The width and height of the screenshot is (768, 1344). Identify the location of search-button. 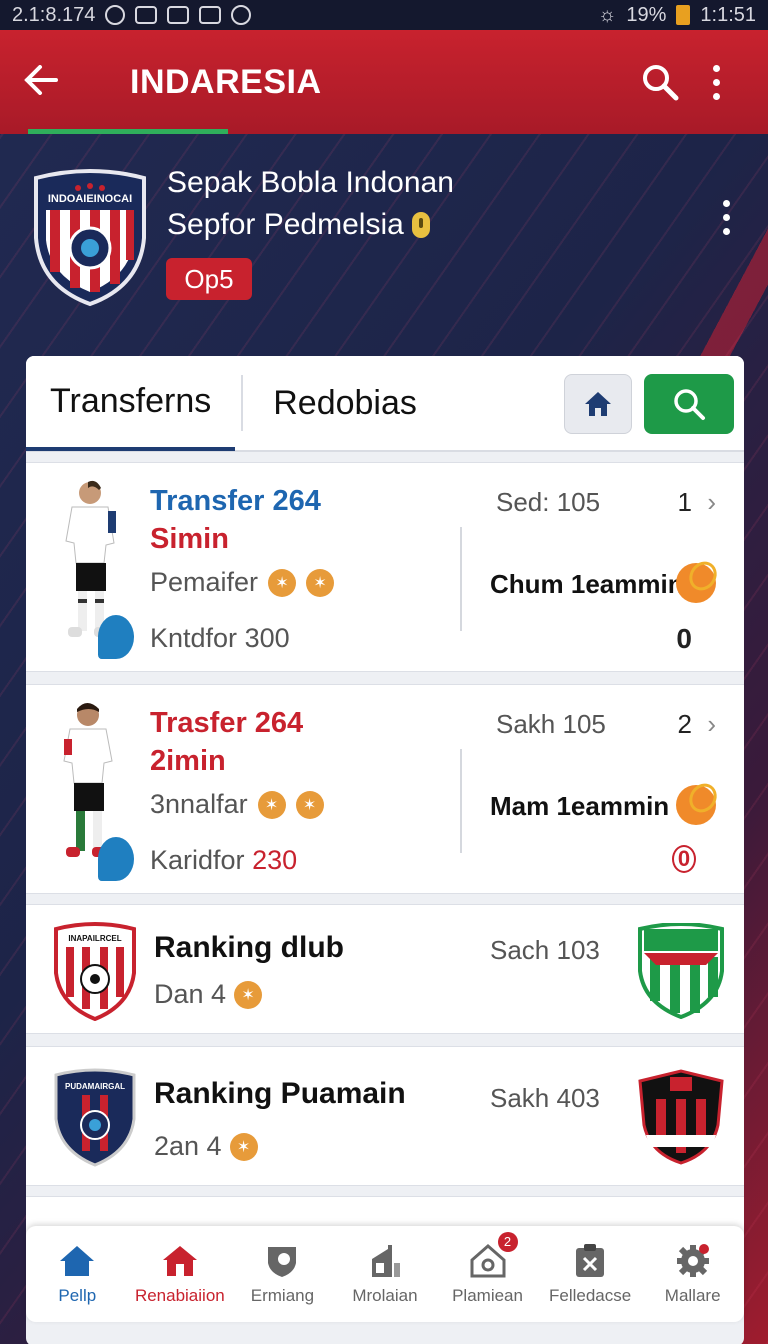
(689, 404).